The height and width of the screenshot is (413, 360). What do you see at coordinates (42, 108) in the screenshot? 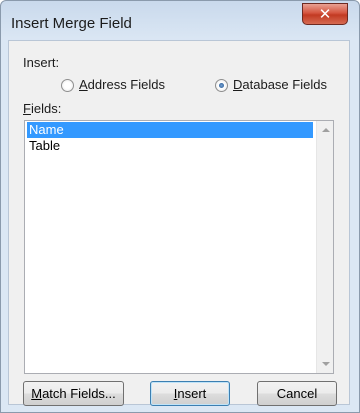
I see `fields-label: Fields:` at bounding box center [42, 108].